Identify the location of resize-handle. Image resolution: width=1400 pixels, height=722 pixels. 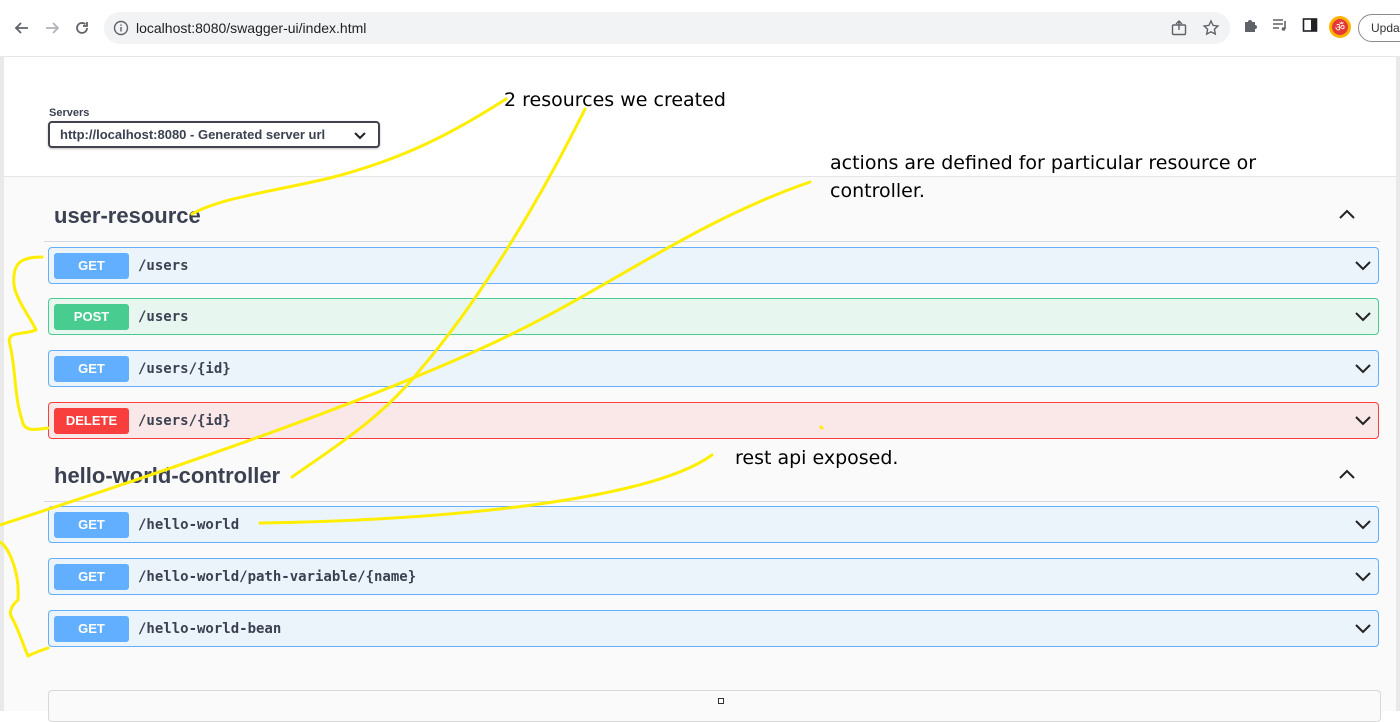
(721, 701).